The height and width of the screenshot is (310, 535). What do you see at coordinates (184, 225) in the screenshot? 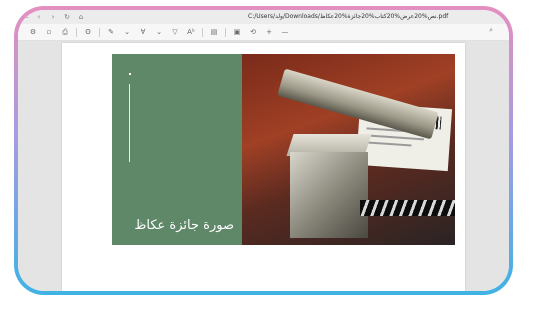
I see `slide-title: صورة جائزة عكاظ` at bounding box center [184, 225].